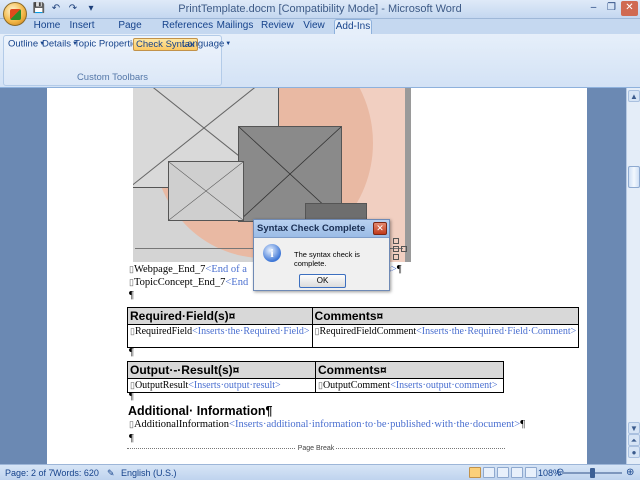 The image size is (640, 480). I want to click on restore-button: ❐, so click(611, 8).